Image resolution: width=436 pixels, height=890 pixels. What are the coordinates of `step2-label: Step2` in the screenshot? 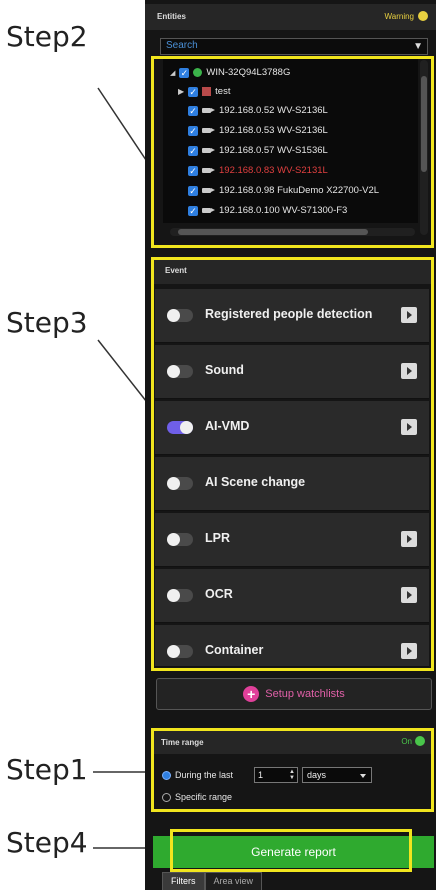 It's located at (47, 36).